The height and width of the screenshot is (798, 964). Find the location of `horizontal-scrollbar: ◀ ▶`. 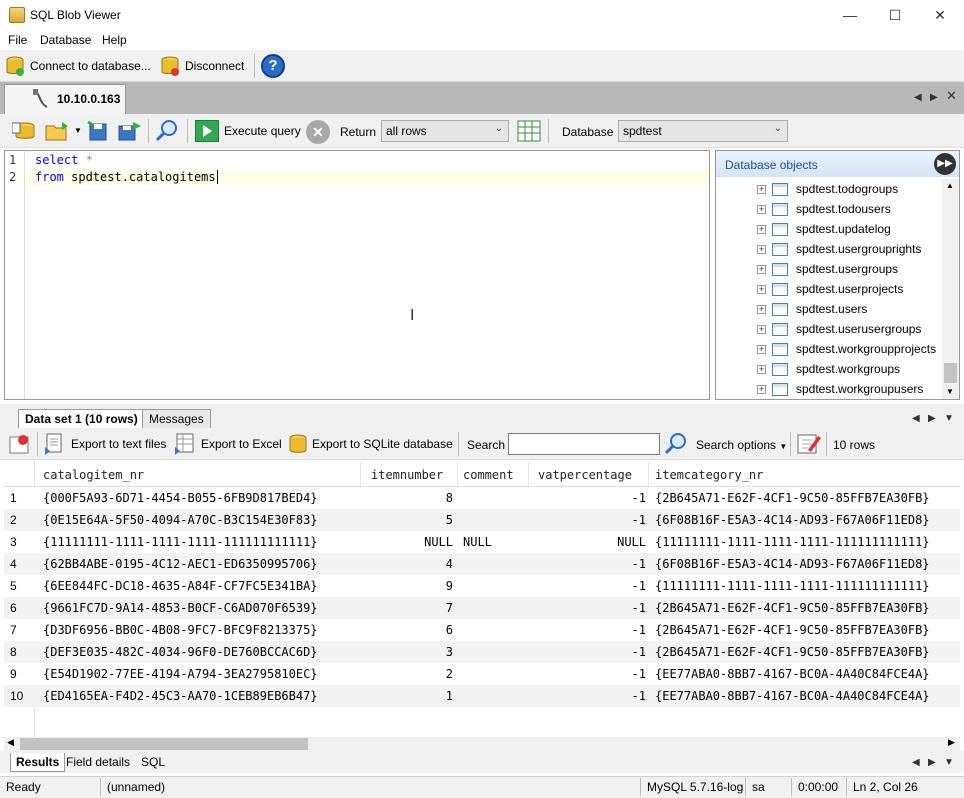

horizontal-scrollbar: ◀ ▶ is located at coordinates (482, 744).